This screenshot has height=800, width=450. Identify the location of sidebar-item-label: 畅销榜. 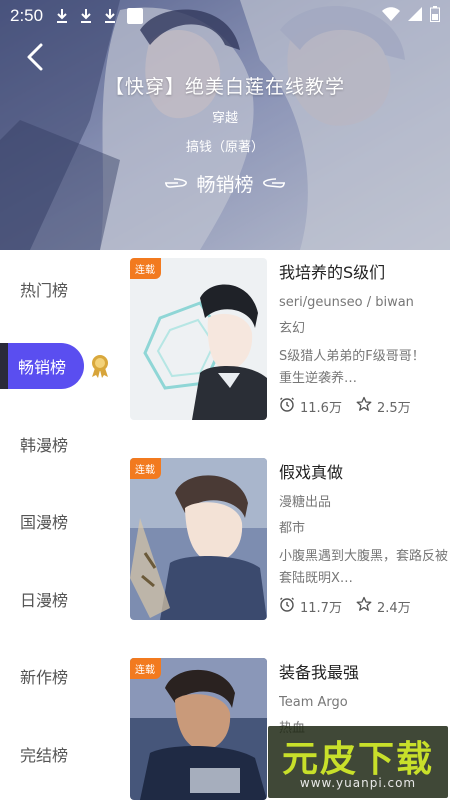
(42, 367).